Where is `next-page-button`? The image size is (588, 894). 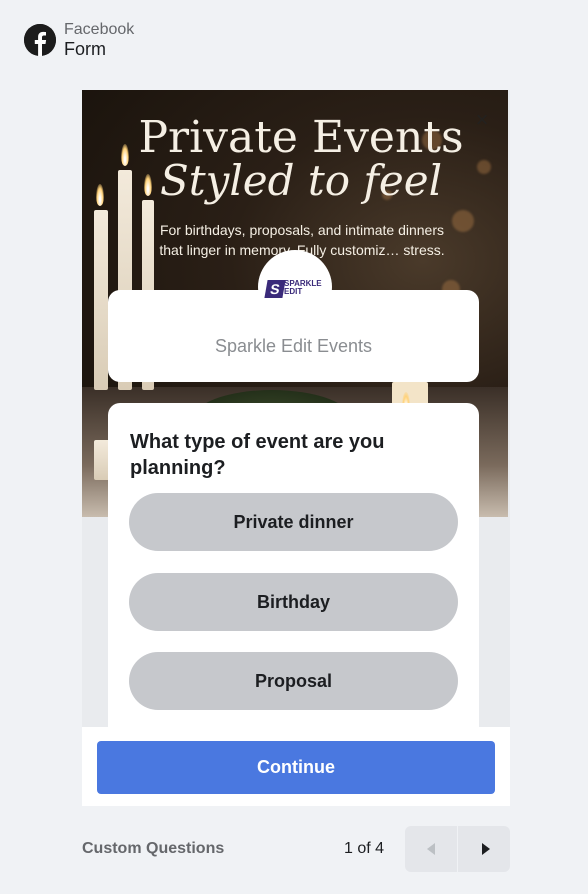 next-page-button is located at coordinates (484, 849).